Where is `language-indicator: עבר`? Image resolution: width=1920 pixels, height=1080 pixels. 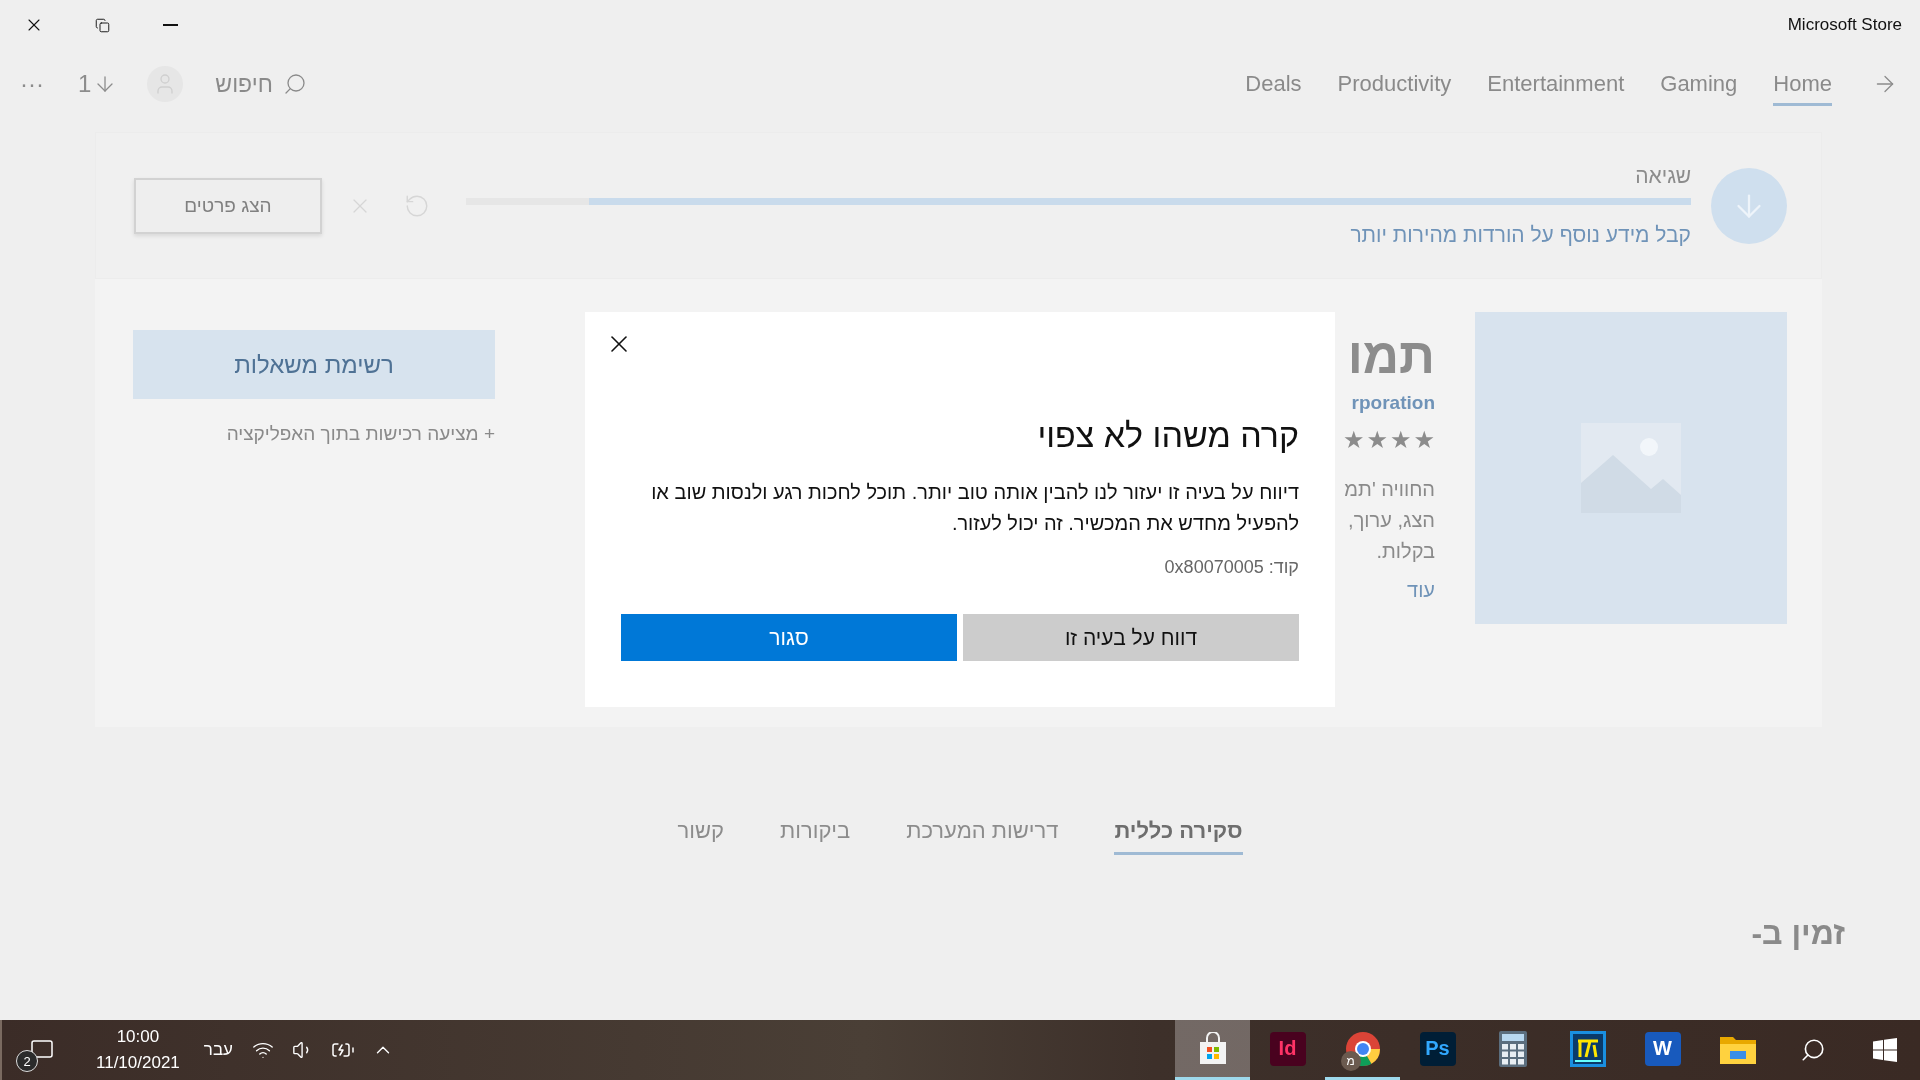 language-indicator: עבר is located at coordinates (218, 1050).